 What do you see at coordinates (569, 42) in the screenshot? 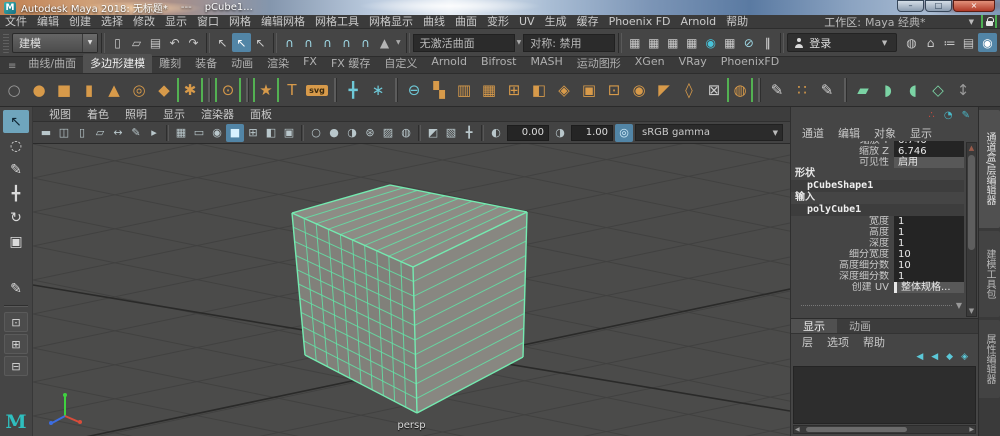
I see `symmetry-field: 对称: 禁用` at bounding box center [569, 42].